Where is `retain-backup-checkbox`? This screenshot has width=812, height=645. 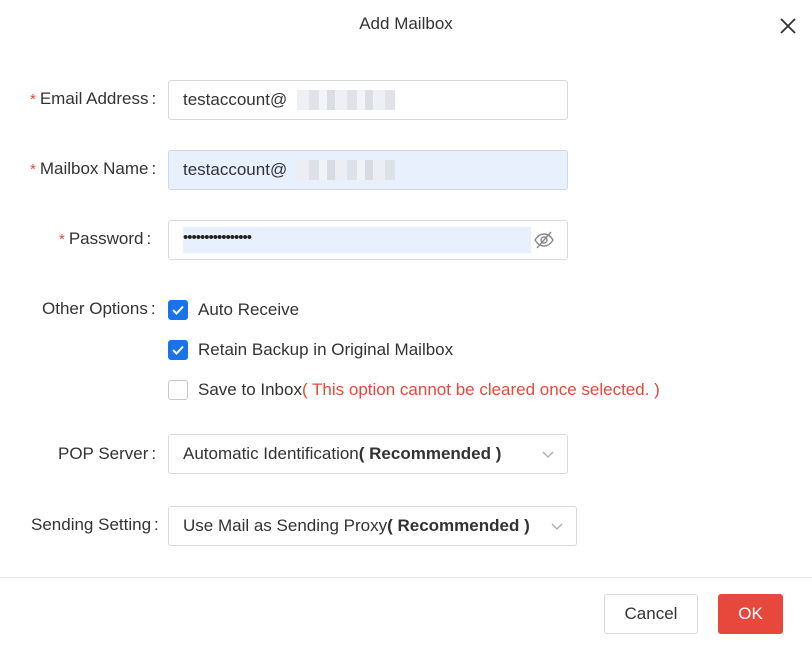
retain-backup-checkbox is located at coordinates (178, 350).